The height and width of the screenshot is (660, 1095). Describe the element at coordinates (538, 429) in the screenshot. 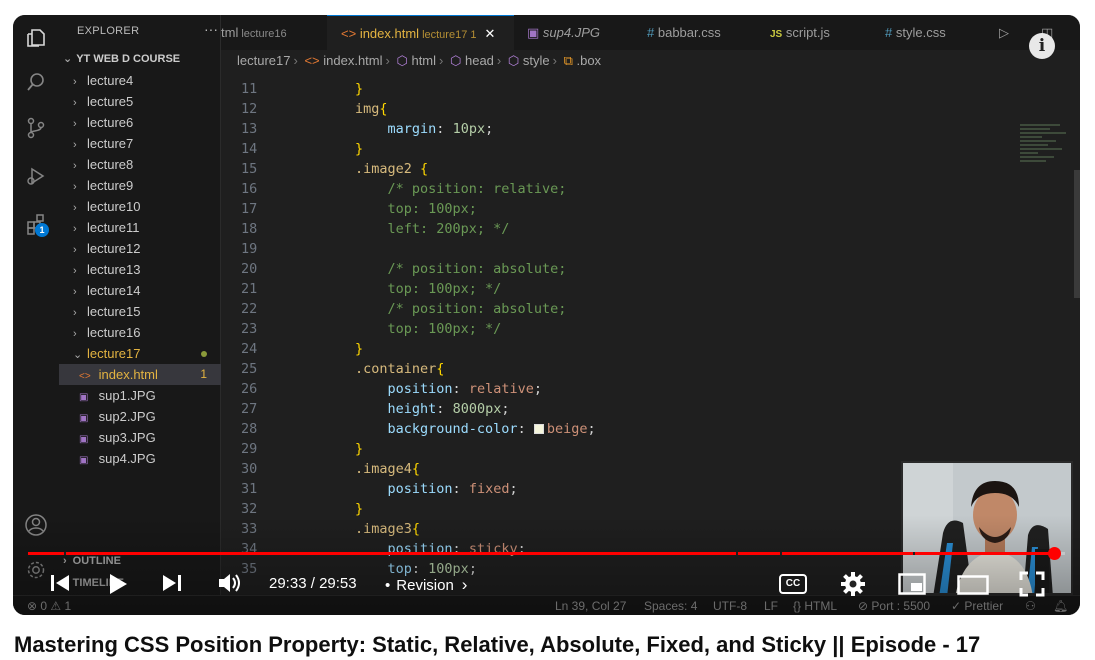

I see `color-swatch` at that location.